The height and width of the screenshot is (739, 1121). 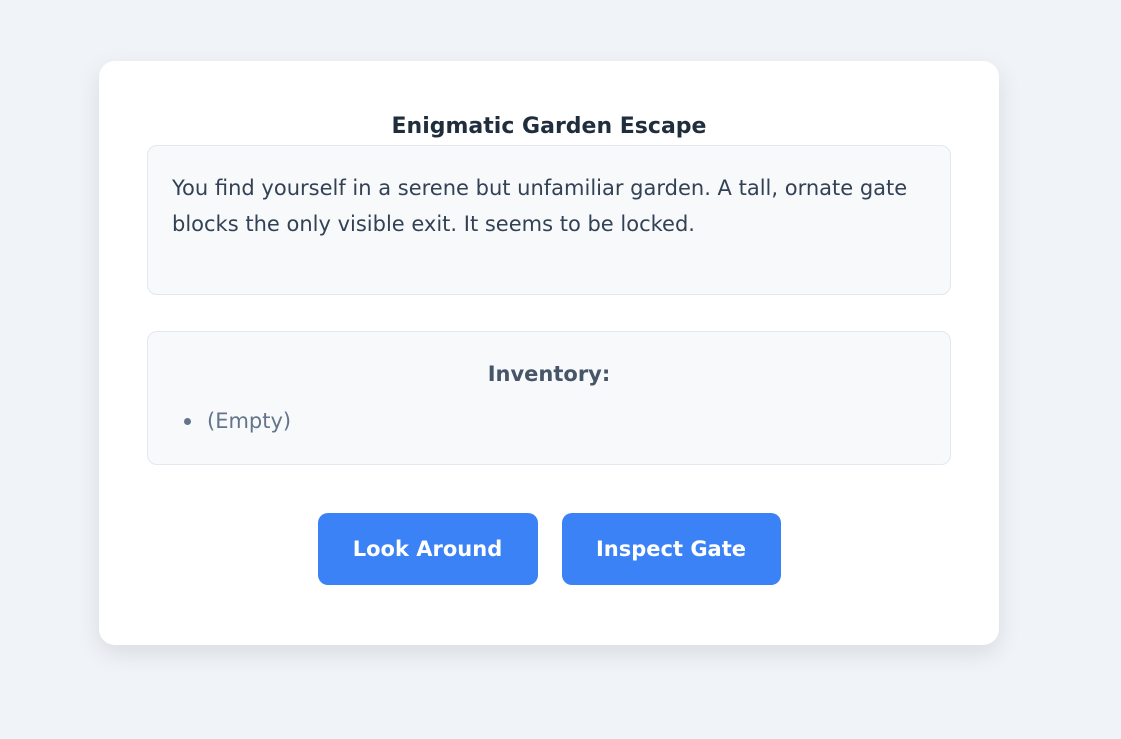 I want to click on inventory-heading: Inventory:, so click(x=549, y=374).